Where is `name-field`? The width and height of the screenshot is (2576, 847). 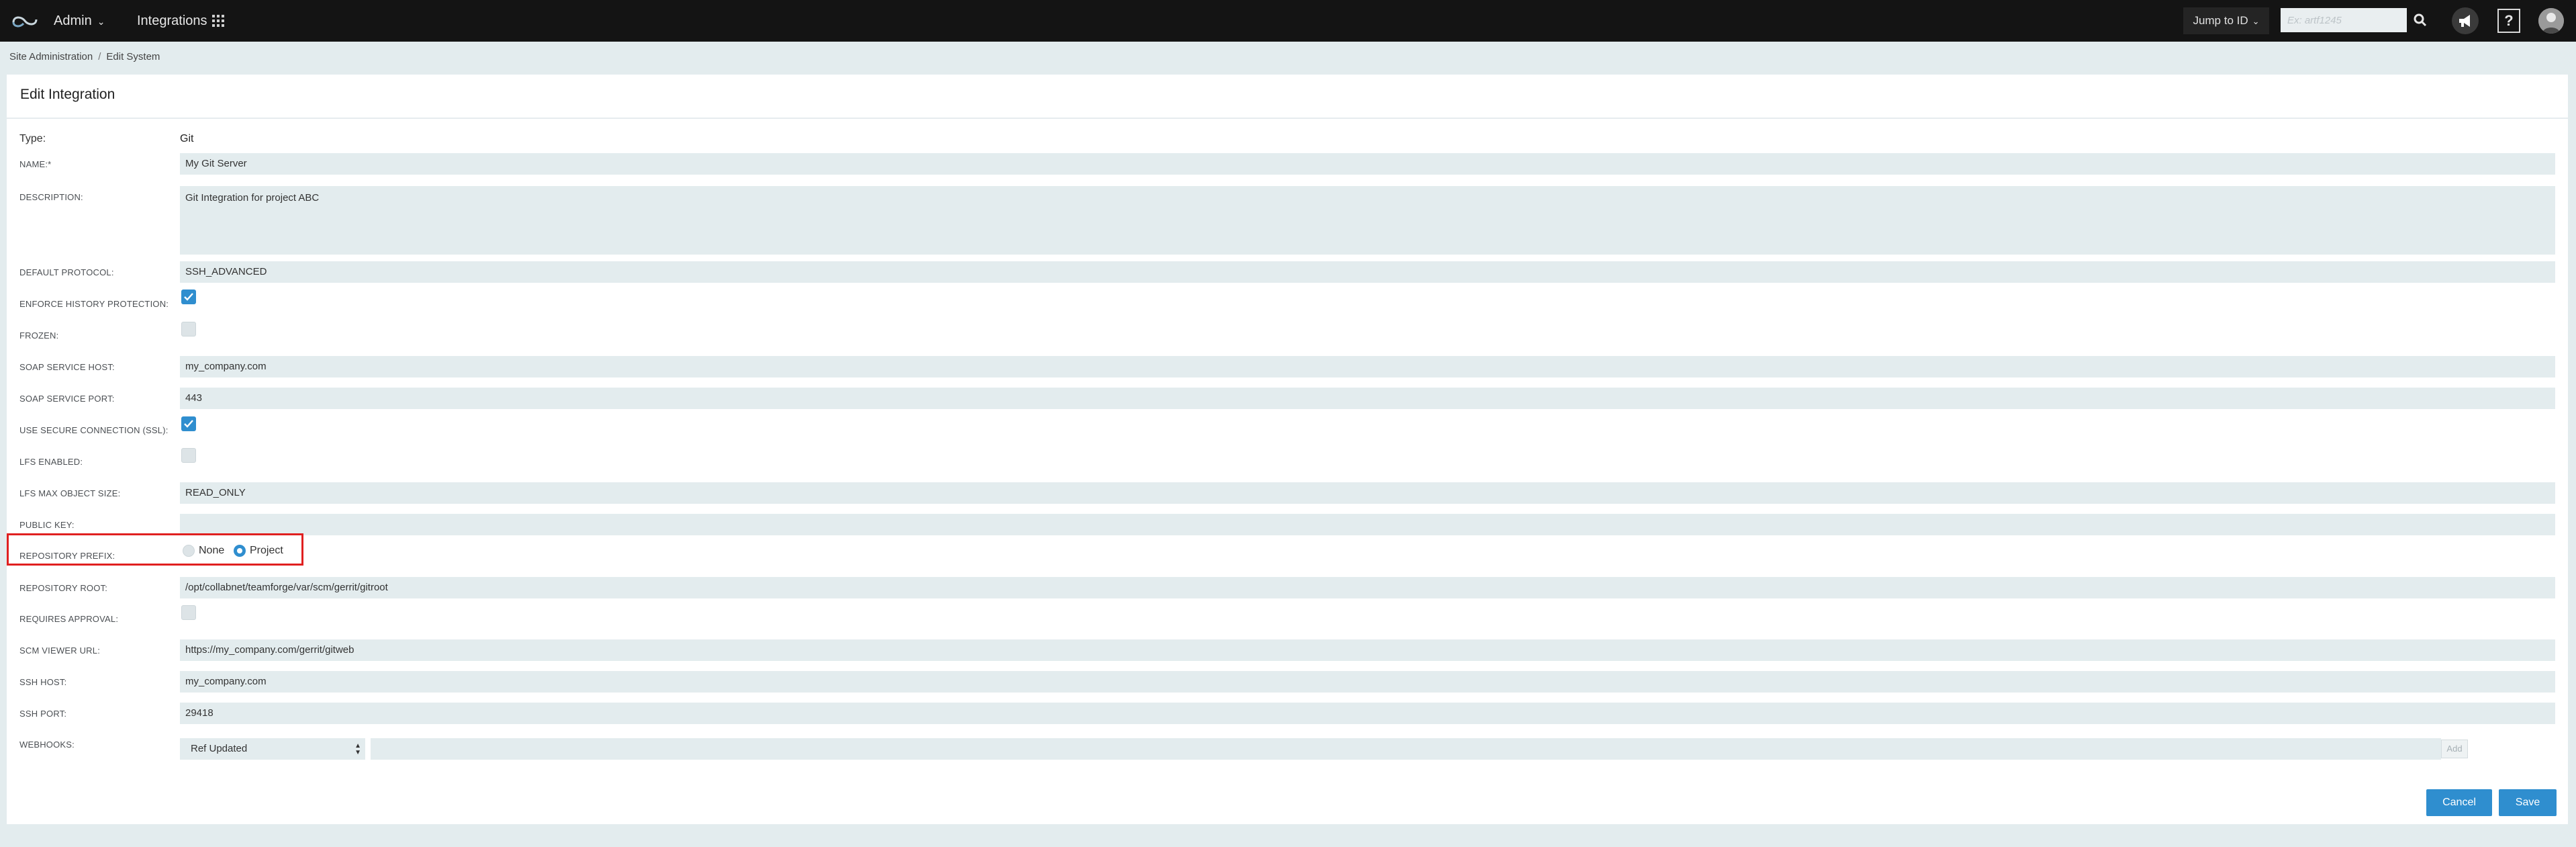
name-field is located at coordinates (1367, 164).